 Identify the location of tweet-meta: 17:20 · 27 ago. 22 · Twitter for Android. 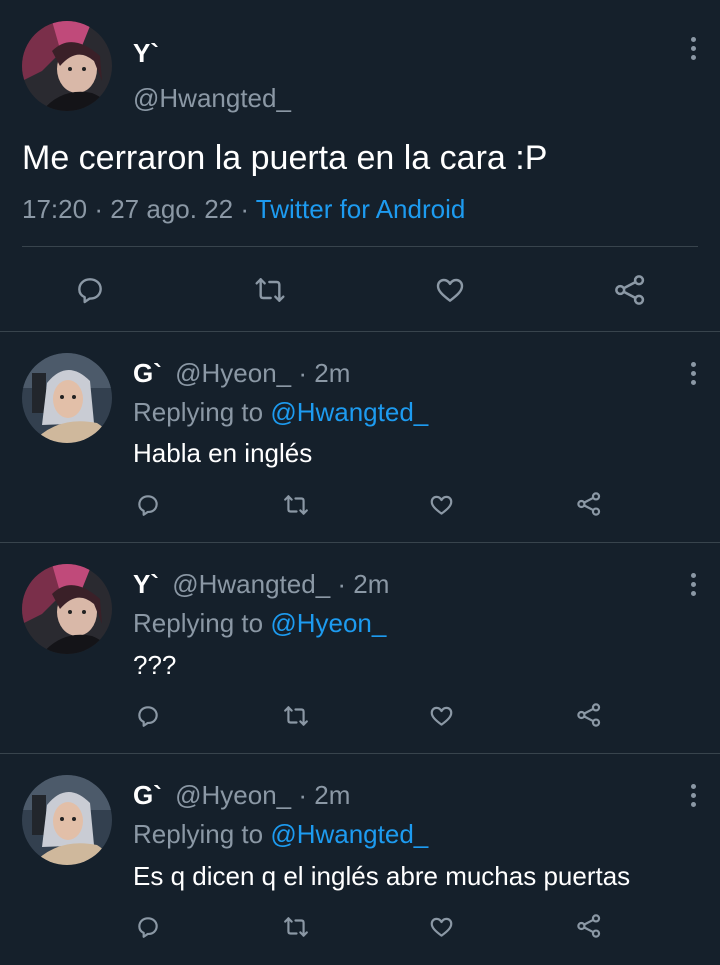
(243, 209).